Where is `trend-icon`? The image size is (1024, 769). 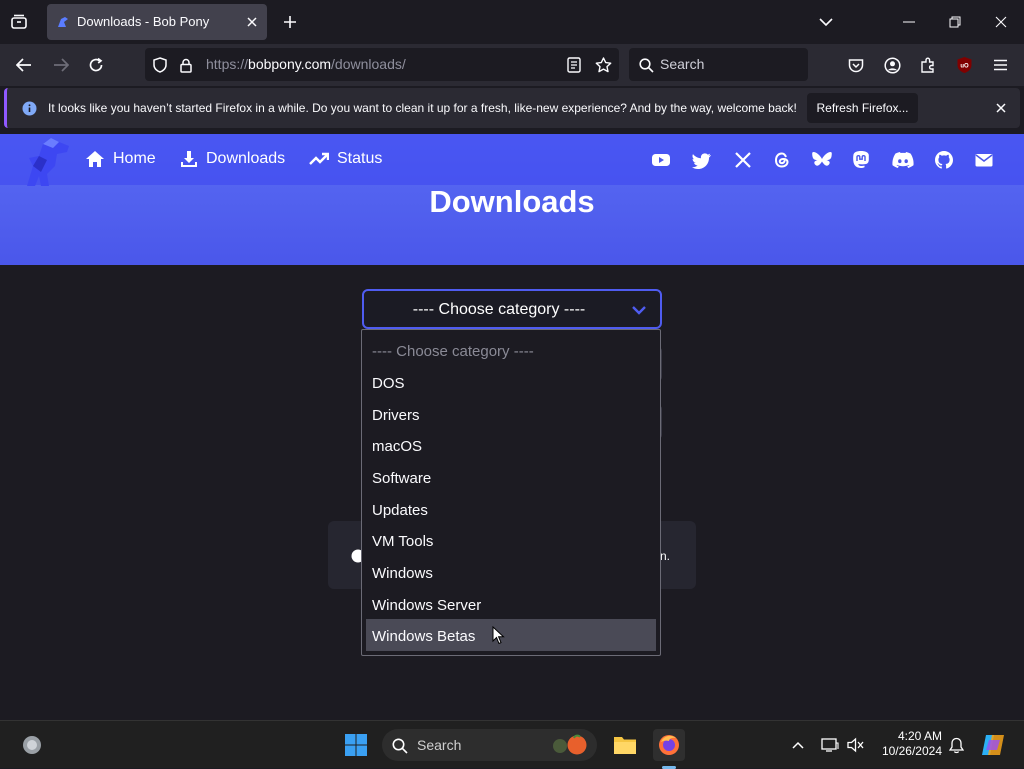 trend-icon is located at coordinates (319, 158).